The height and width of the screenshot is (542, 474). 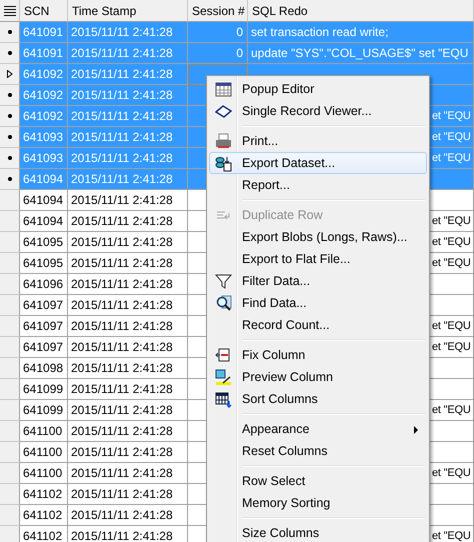 What do you see at coordinates (318, 429) in the screenshot?
I see `menu-item: Appearance` at bounding box center [318, 429].